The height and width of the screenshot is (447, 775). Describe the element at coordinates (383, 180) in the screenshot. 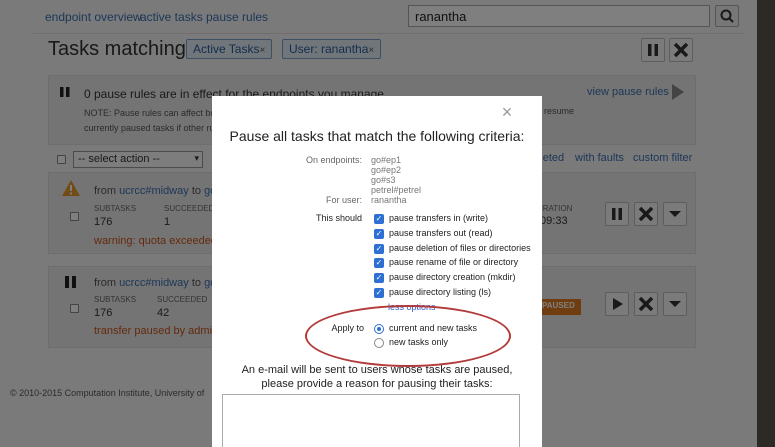

I see `endpoint-value: go#s3` at that location.